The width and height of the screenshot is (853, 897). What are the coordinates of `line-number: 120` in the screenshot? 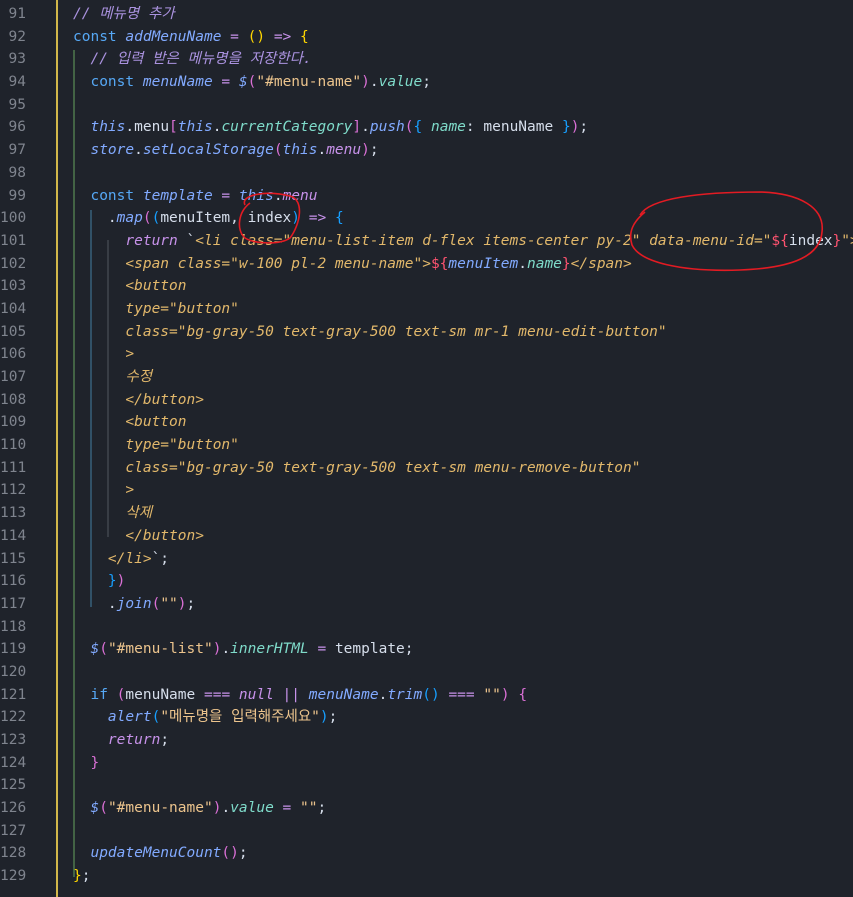 It's located at (13, 671).